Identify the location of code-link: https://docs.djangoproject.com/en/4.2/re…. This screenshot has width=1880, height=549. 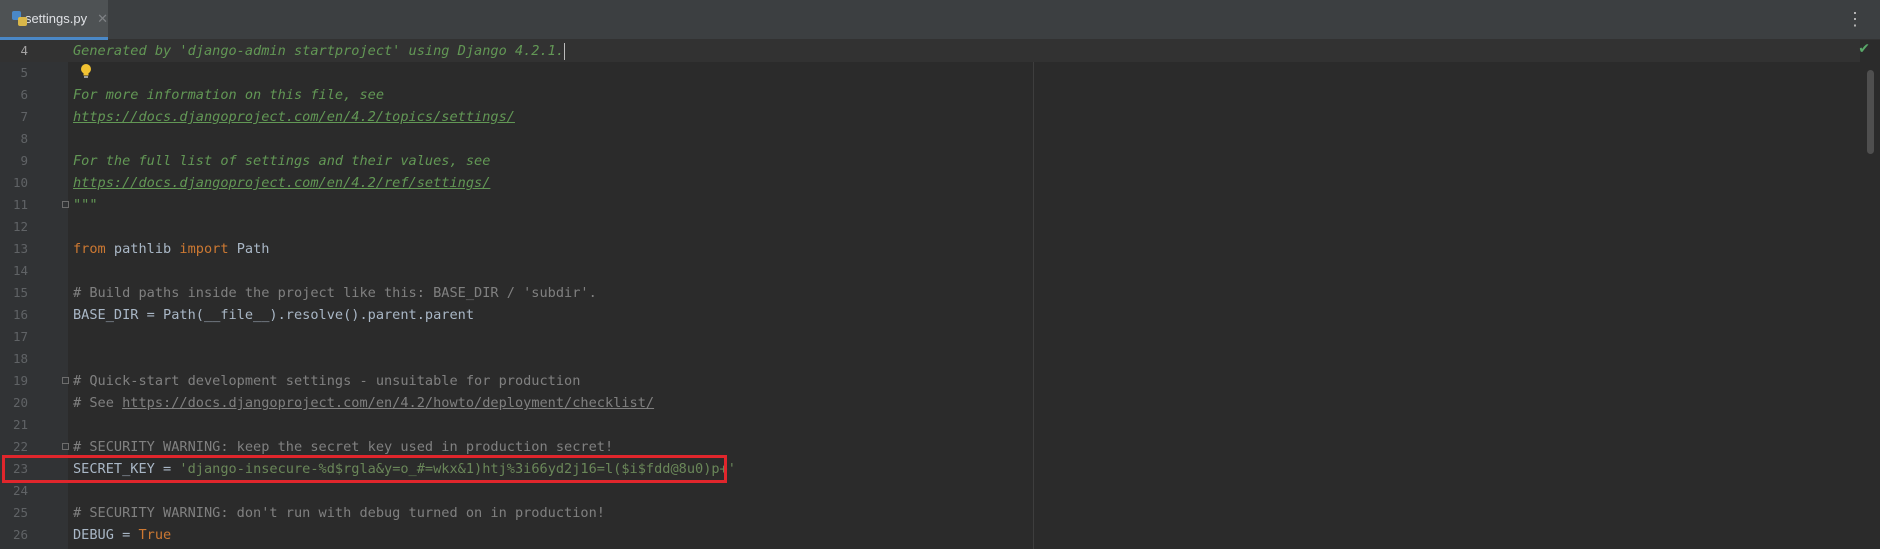
(281, 183).